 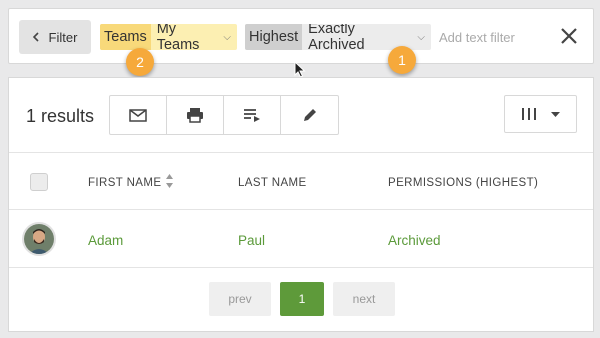 What do you see at coordinates (60, 116) in the screenshot?
I see `results-count: 1 results` at bounding box center [60, 116].